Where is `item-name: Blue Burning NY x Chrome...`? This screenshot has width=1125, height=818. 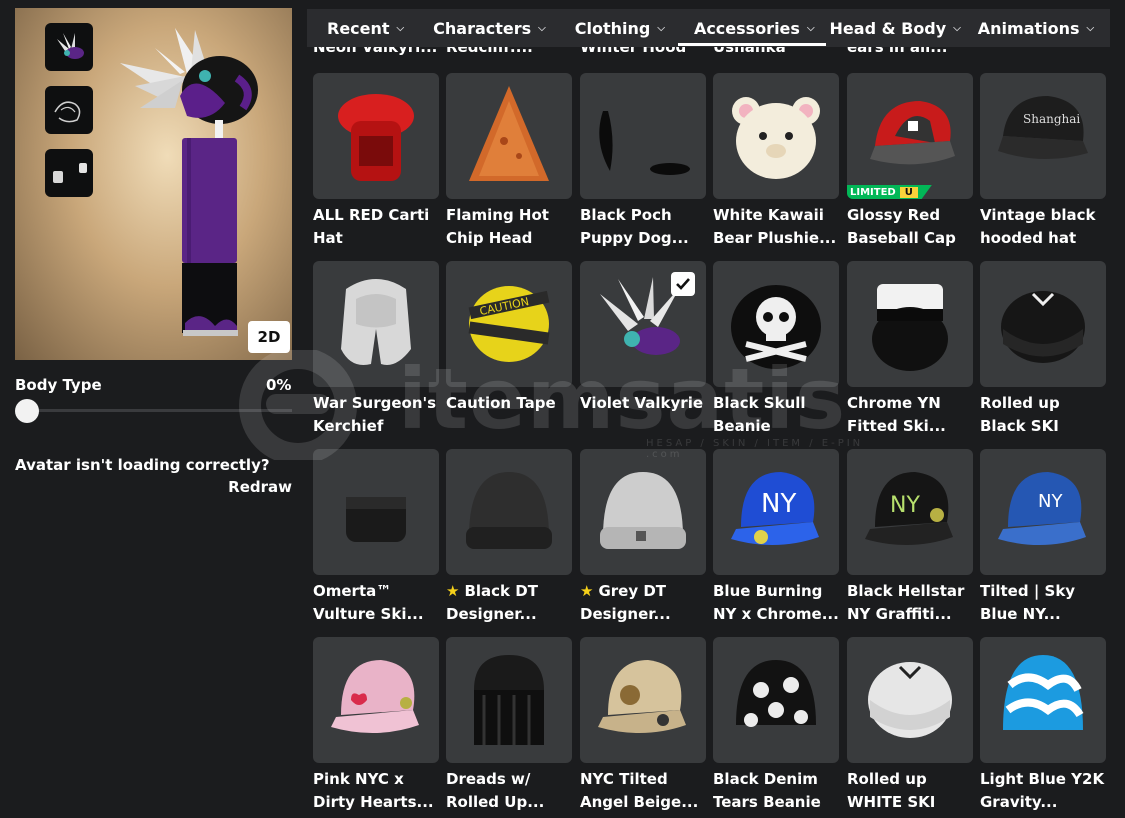
item-name: Blue Burning NY x Chrome... is located at coordinates (776, 603).